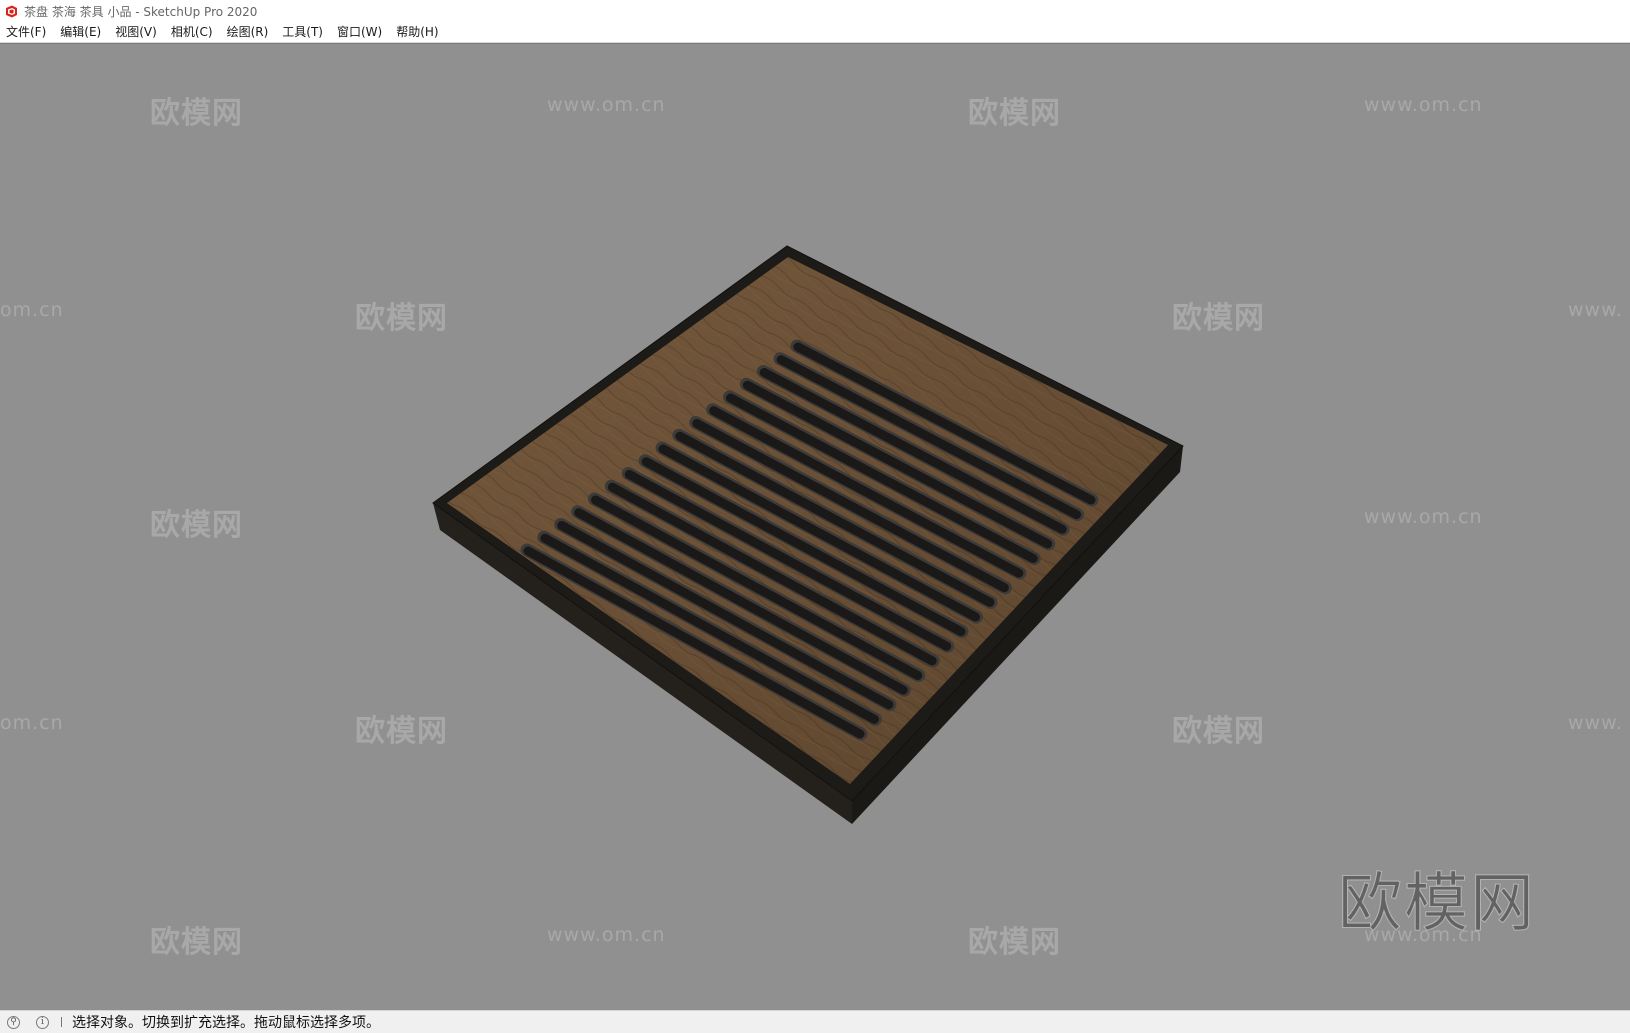 The image size is (1630, 1033). Describe the element at coordinates (815, 1021) in the screenshot. I see `status-bar: ⚲ i 选择对象。切换到扩充选择。拖动鼠标选择多项。` at that location.